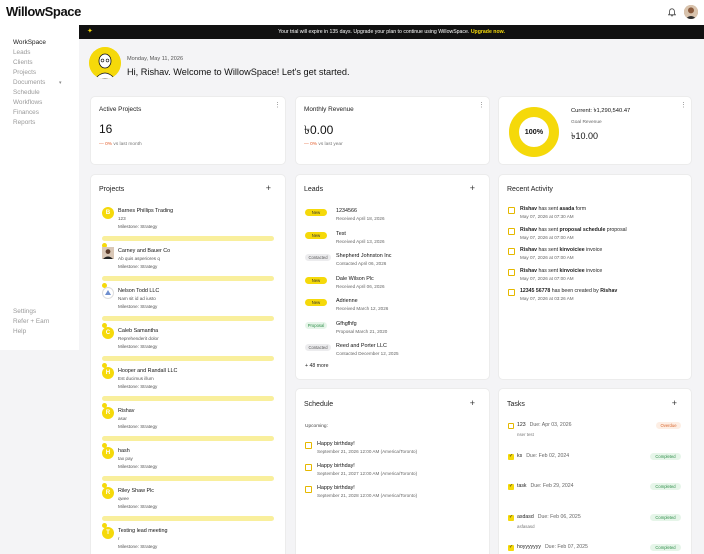 Image resolution: width=704 pixels, height=554 pixels. I want to click on project-name: Barnes Phillips Trading, so click(145, 211).